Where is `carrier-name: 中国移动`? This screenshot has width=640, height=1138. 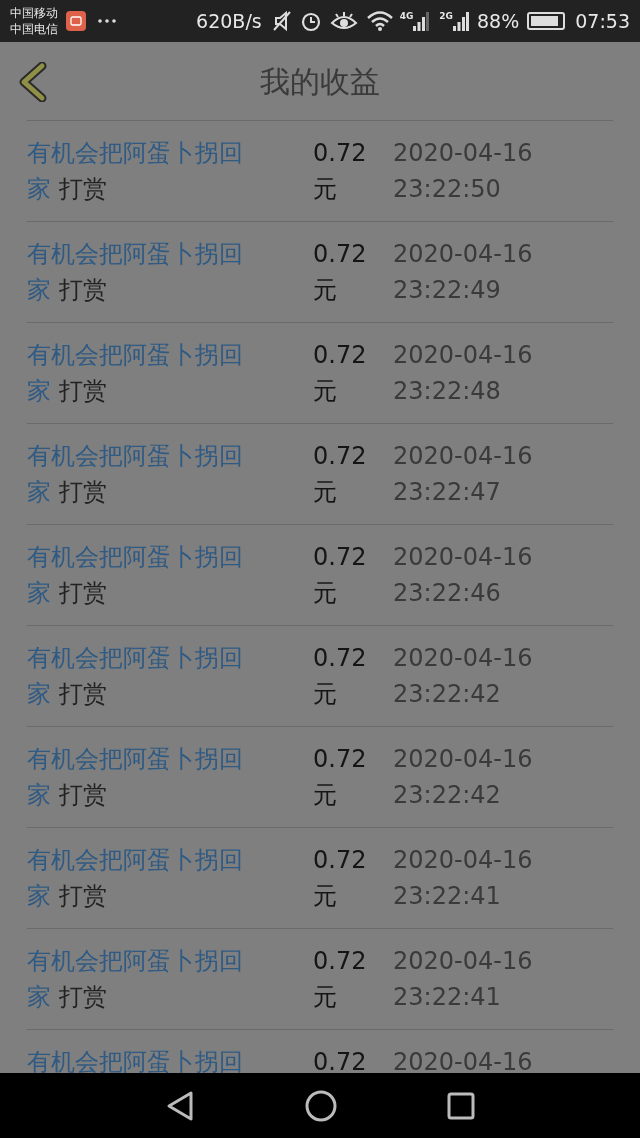 carrier-name: 中国移动 is located at coordinates (34, 13).